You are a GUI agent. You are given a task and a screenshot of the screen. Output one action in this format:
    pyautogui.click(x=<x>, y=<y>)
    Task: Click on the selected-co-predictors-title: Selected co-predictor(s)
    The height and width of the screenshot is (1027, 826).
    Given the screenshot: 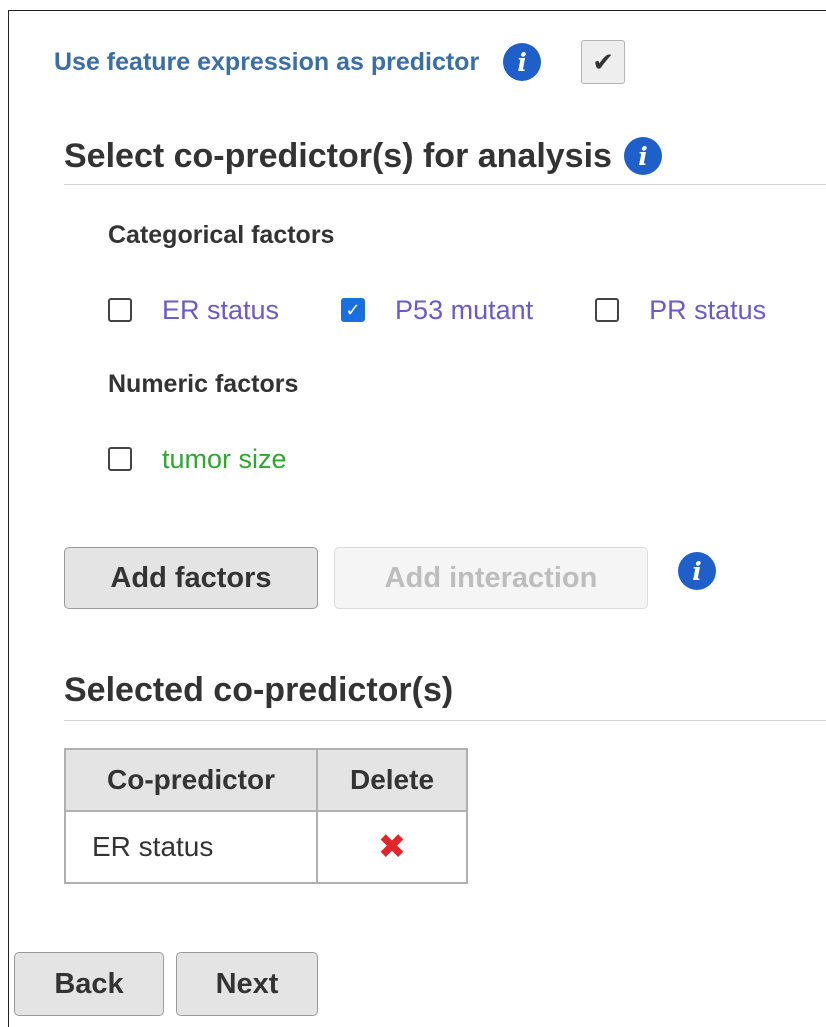 What is the action you would take?
    pyautogui.click(x=259, y=689)
    